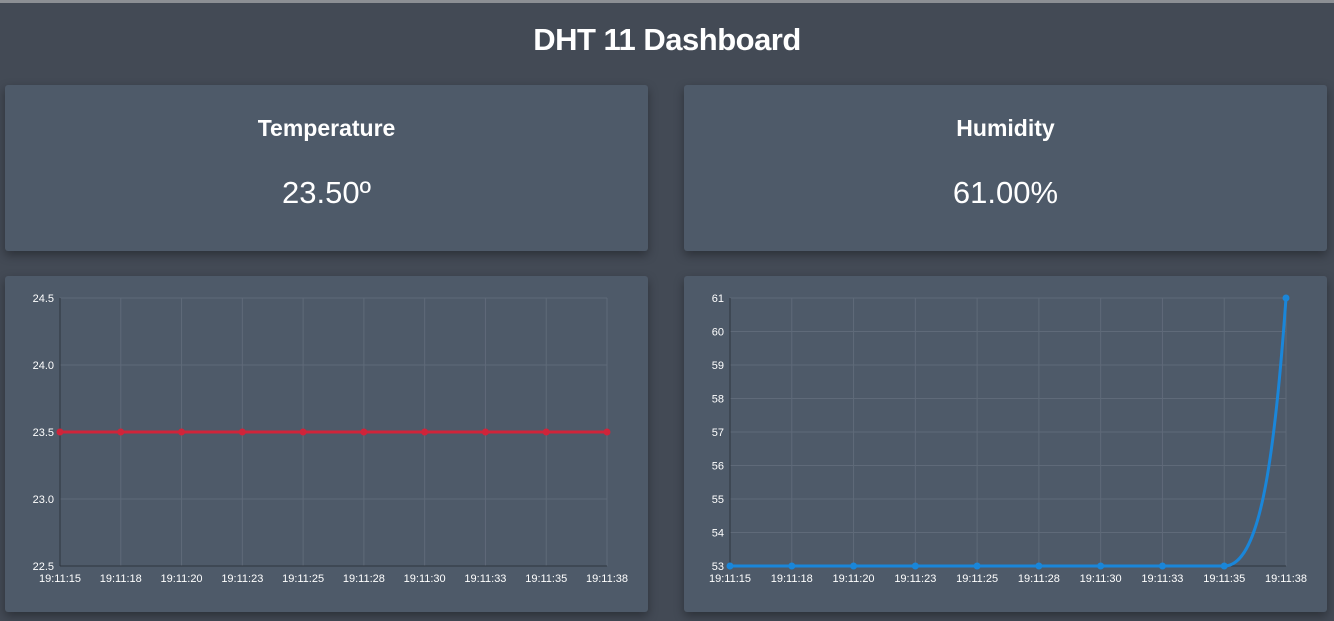  Describe the element at coordinates (43, 433) in the screenshot. I see `y-tick-label: 23.5` at that location.